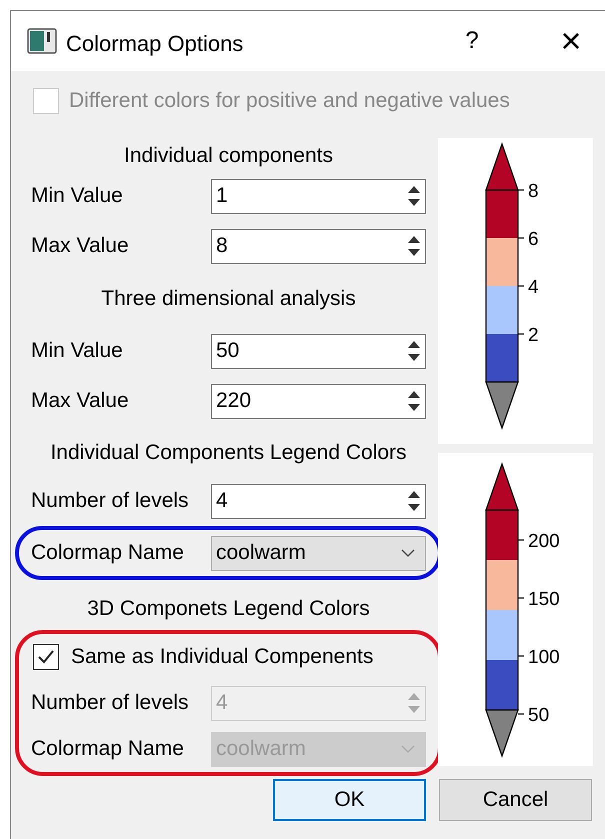 The width and height of the screenshot is (605, 839). I want to click on colorbar-tick-label: 4, so click(533, 287).